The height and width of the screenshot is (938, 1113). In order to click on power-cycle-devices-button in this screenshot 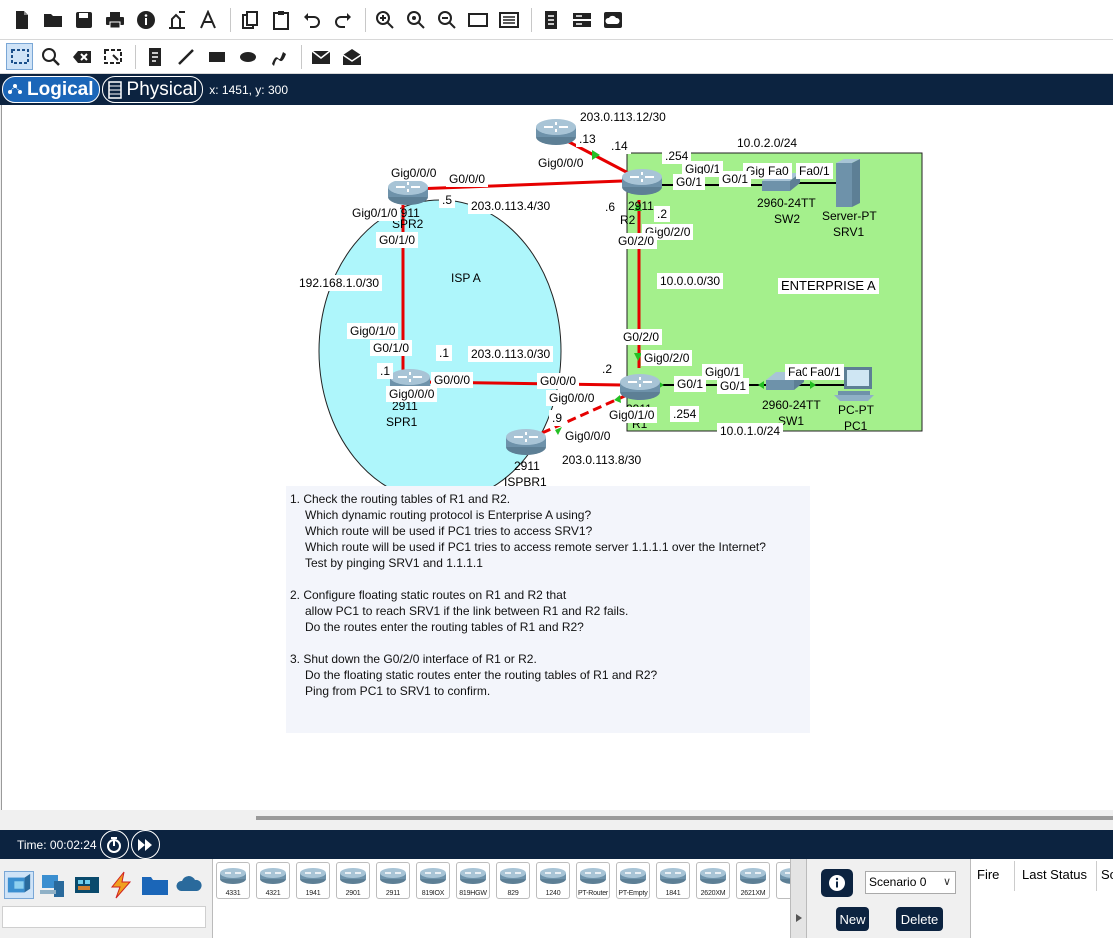, I will do `click(114, 844)`.